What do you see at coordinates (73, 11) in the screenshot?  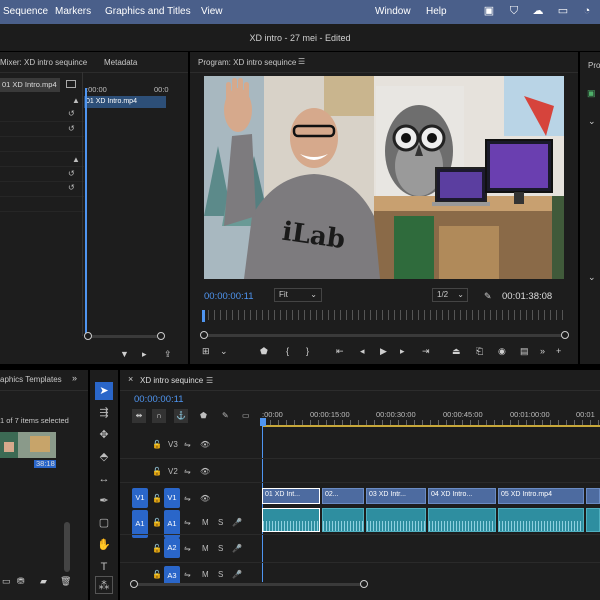 I see `menu-markers: Markers` at bounding box center [73, 11].